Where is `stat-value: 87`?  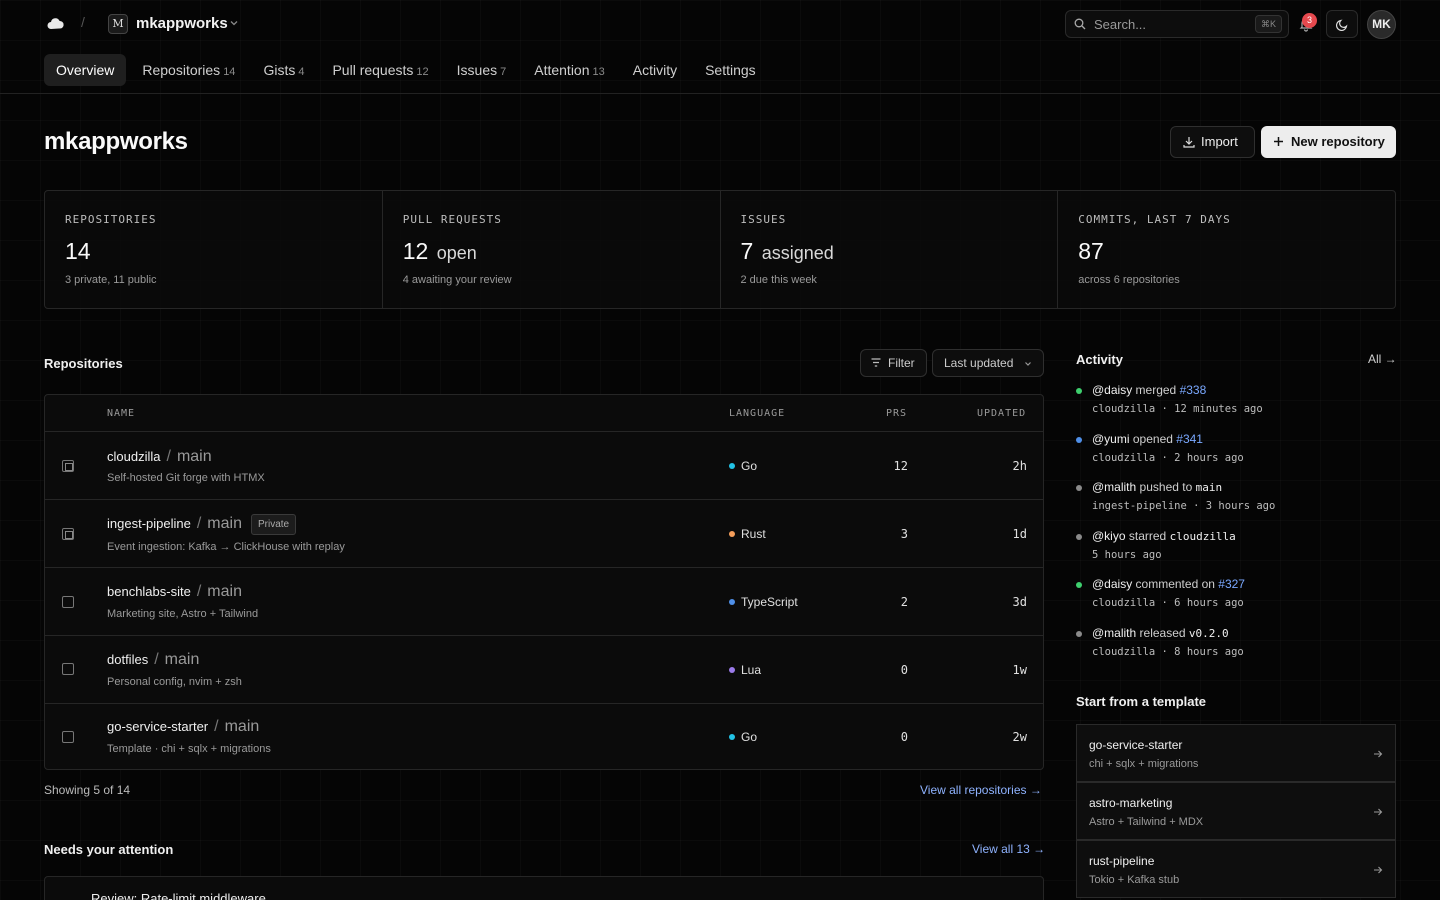
stat-value: 87 is located at coordinates (1091, 251).